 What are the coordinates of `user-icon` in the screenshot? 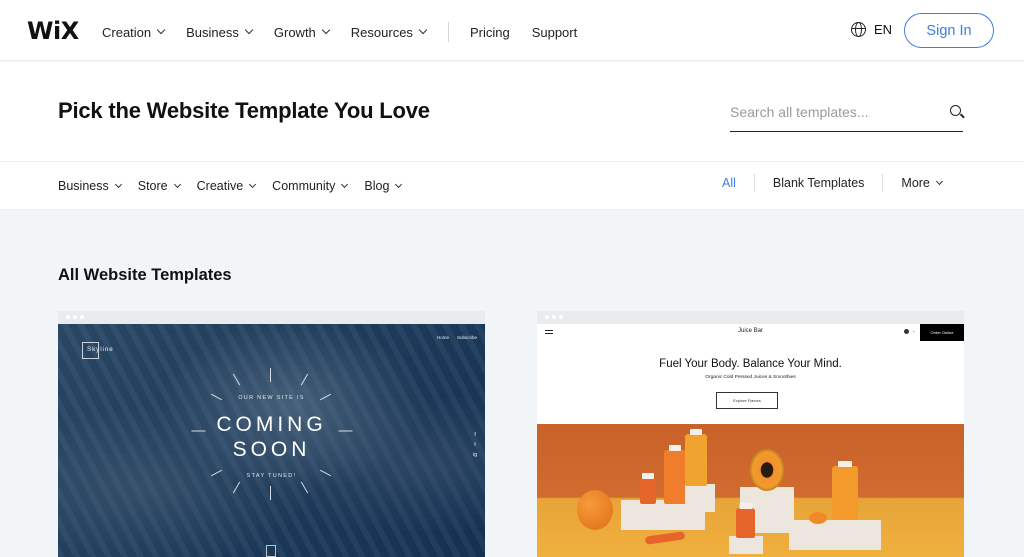 It's located at (906, 331).